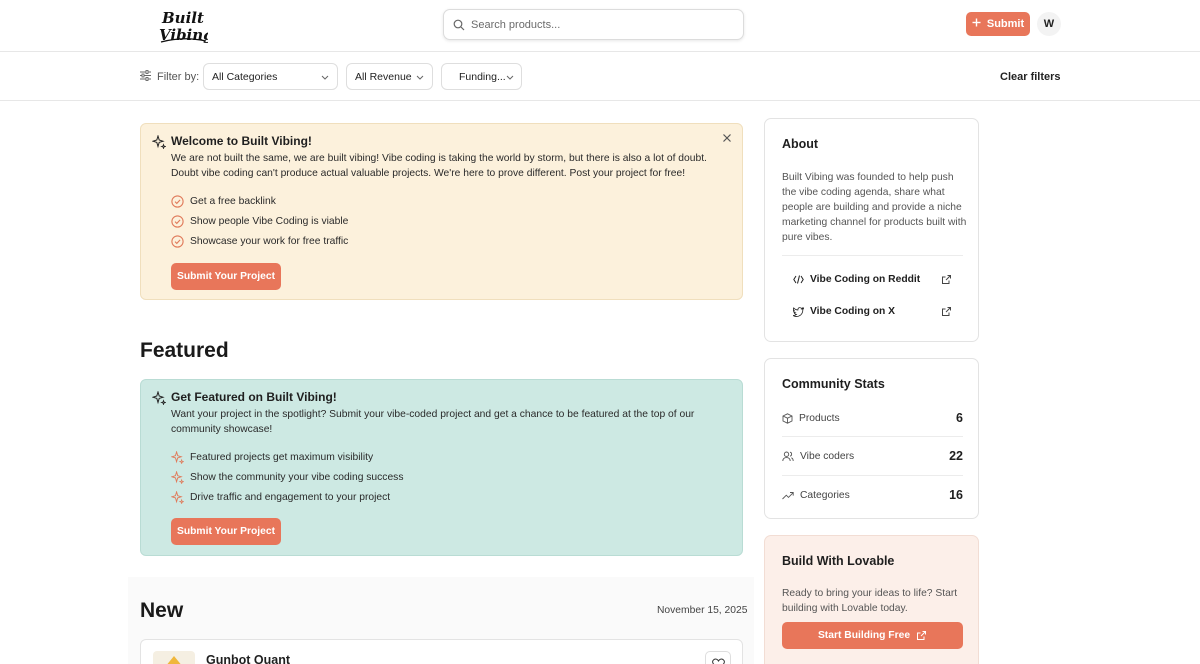 Image resolution: width=1200 pixels, height=664 pixels. I want to click on package-icon, so click(787, 418).